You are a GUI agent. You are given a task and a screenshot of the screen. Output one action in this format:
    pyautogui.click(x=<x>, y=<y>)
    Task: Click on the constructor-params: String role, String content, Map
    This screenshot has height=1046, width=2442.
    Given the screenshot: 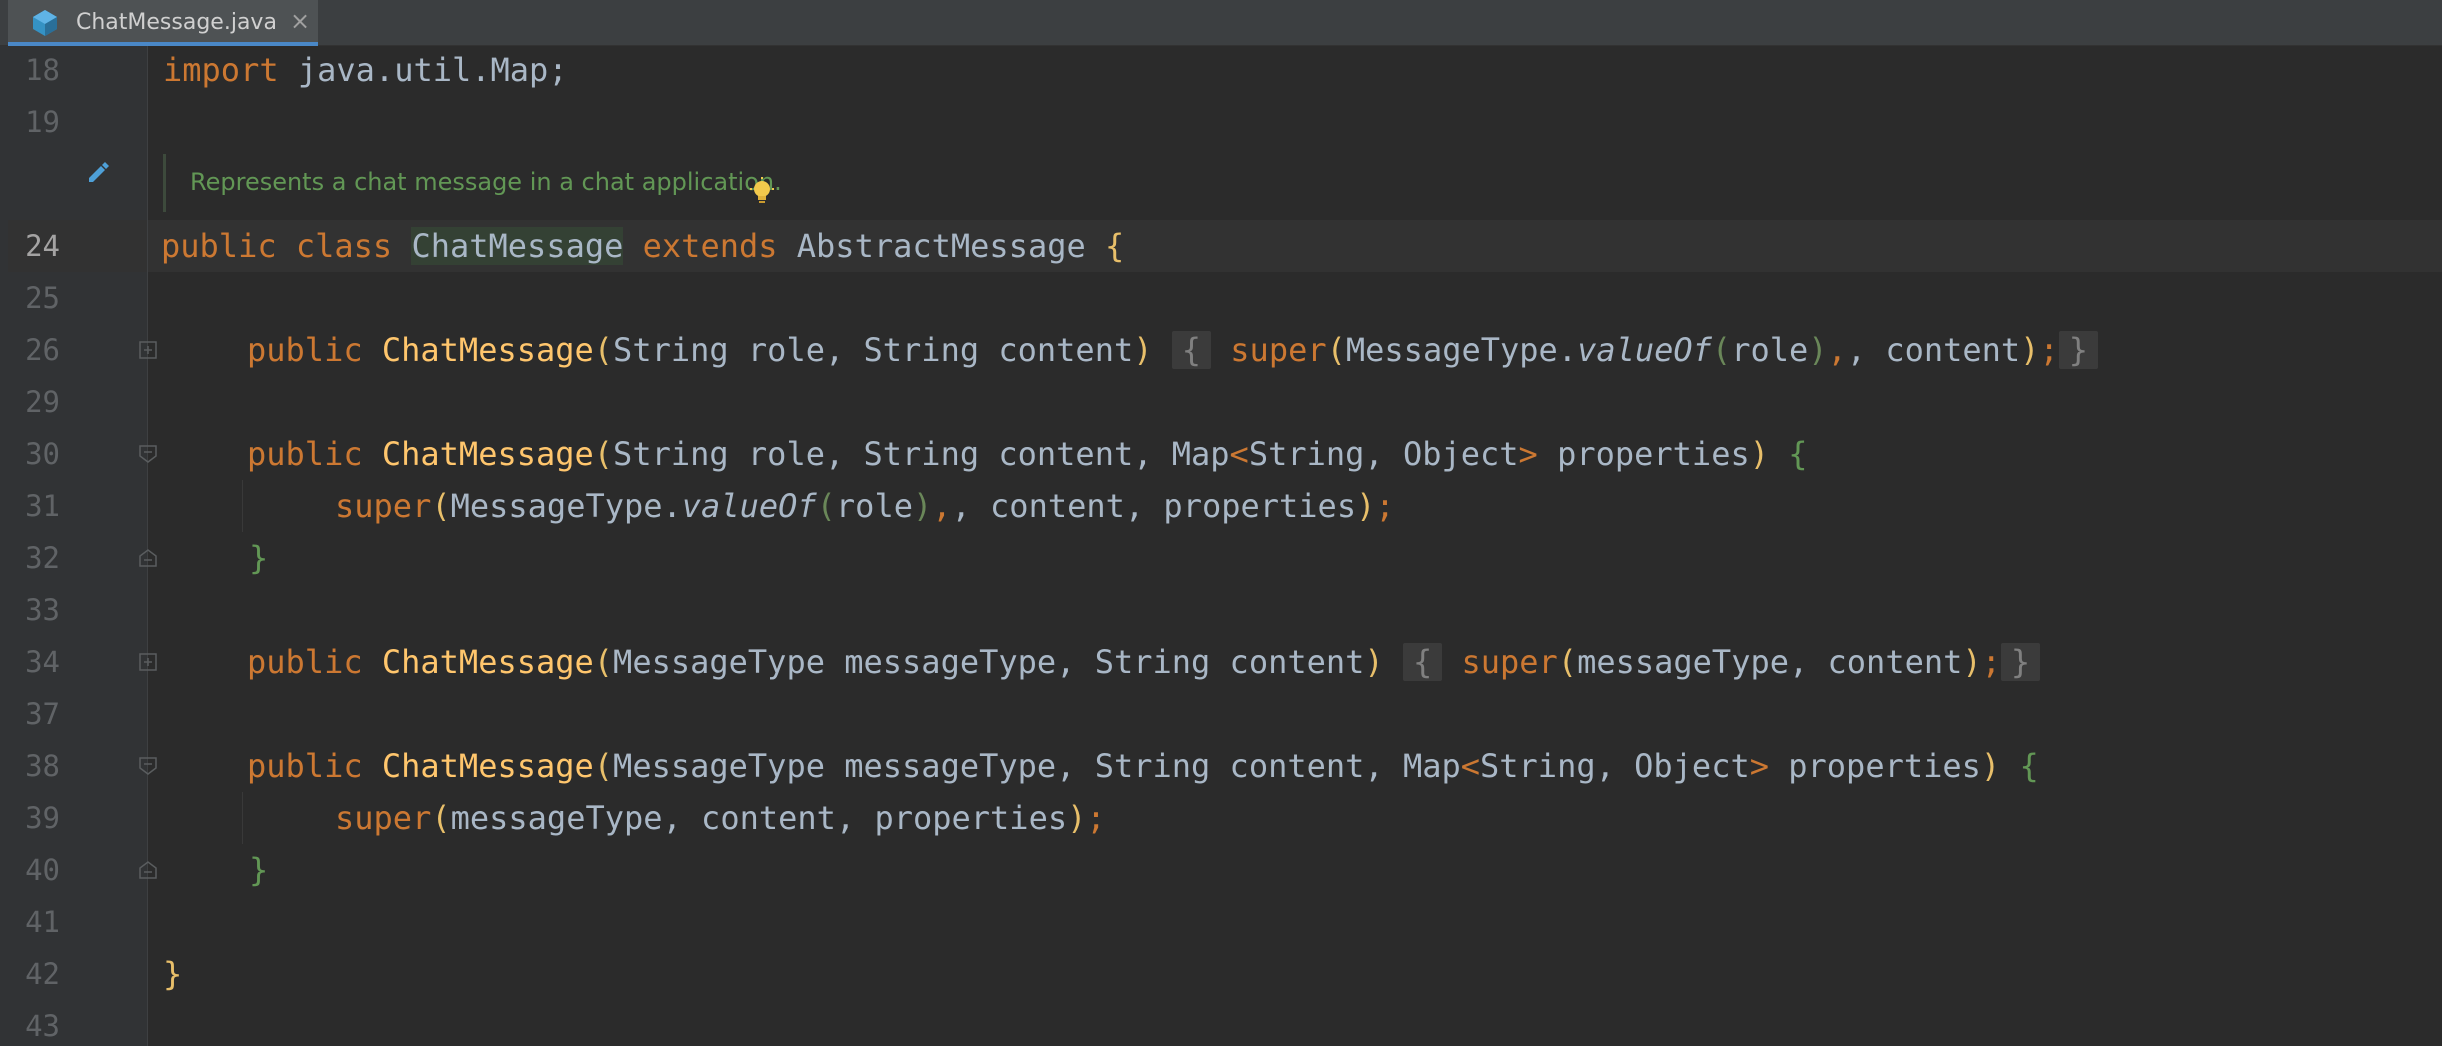 What is the action you would take?
    pyautogui.click(x=921, y=454)
    